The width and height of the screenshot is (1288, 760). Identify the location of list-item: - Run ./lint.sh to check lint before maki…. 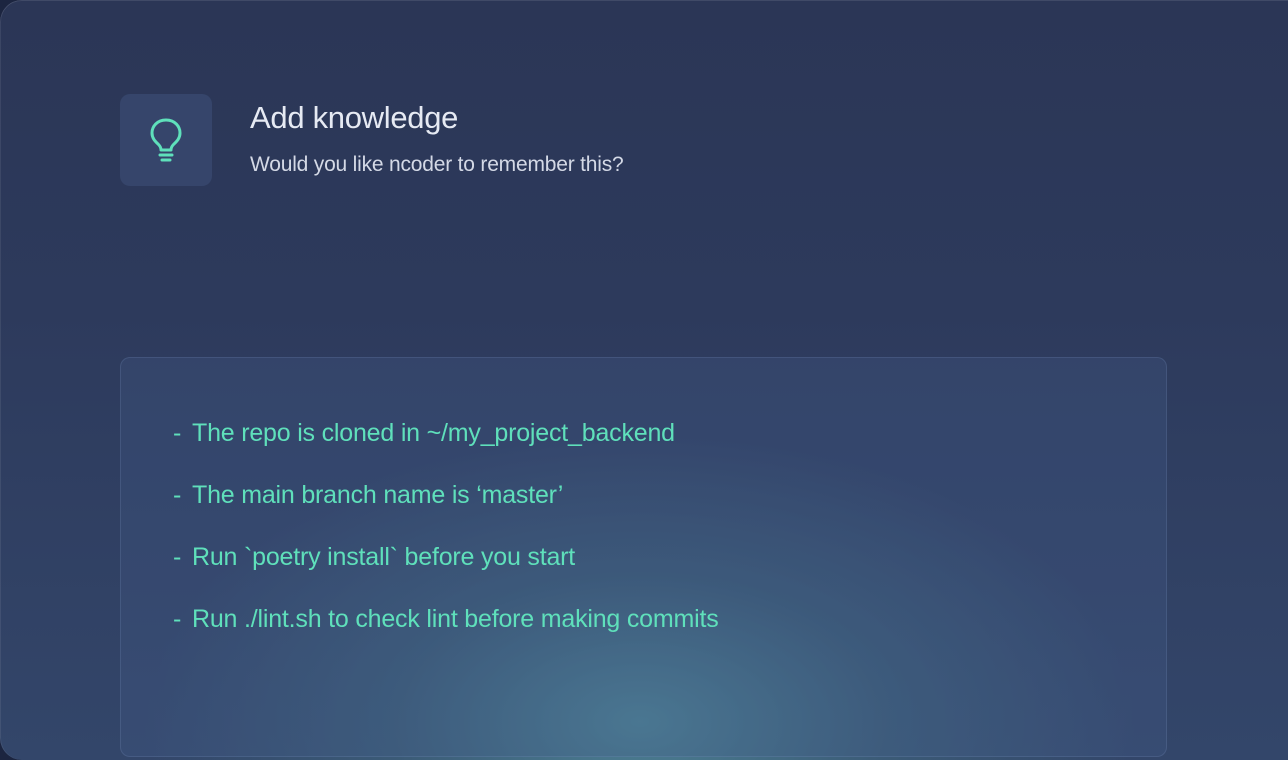
(446, 635).